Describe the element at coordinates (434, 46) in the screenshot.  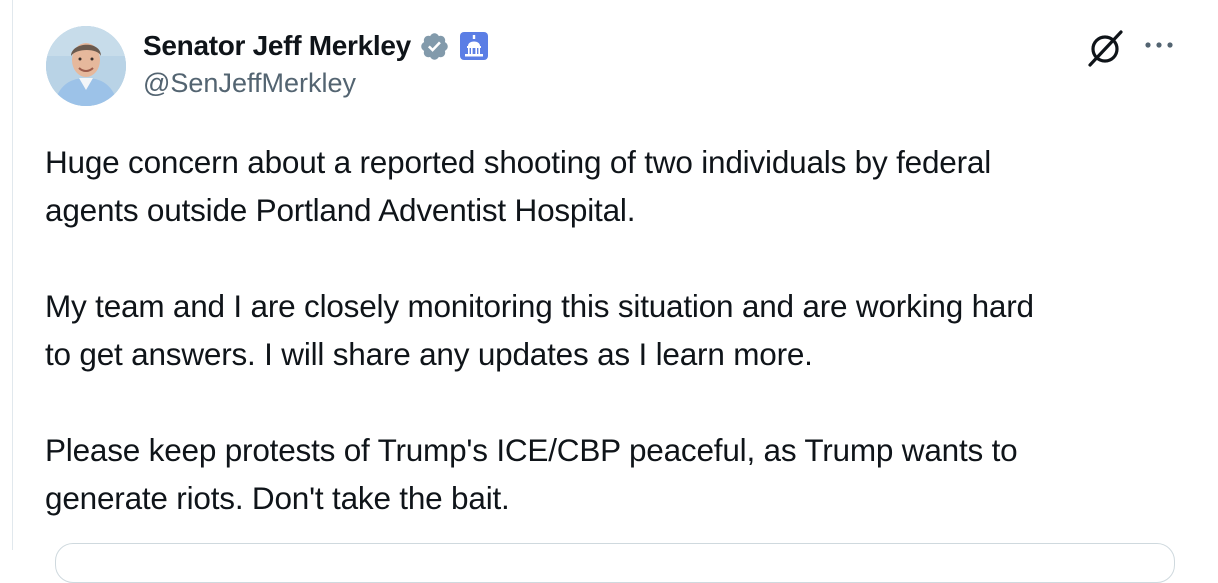
I see `verified-badge-icon` at that location.